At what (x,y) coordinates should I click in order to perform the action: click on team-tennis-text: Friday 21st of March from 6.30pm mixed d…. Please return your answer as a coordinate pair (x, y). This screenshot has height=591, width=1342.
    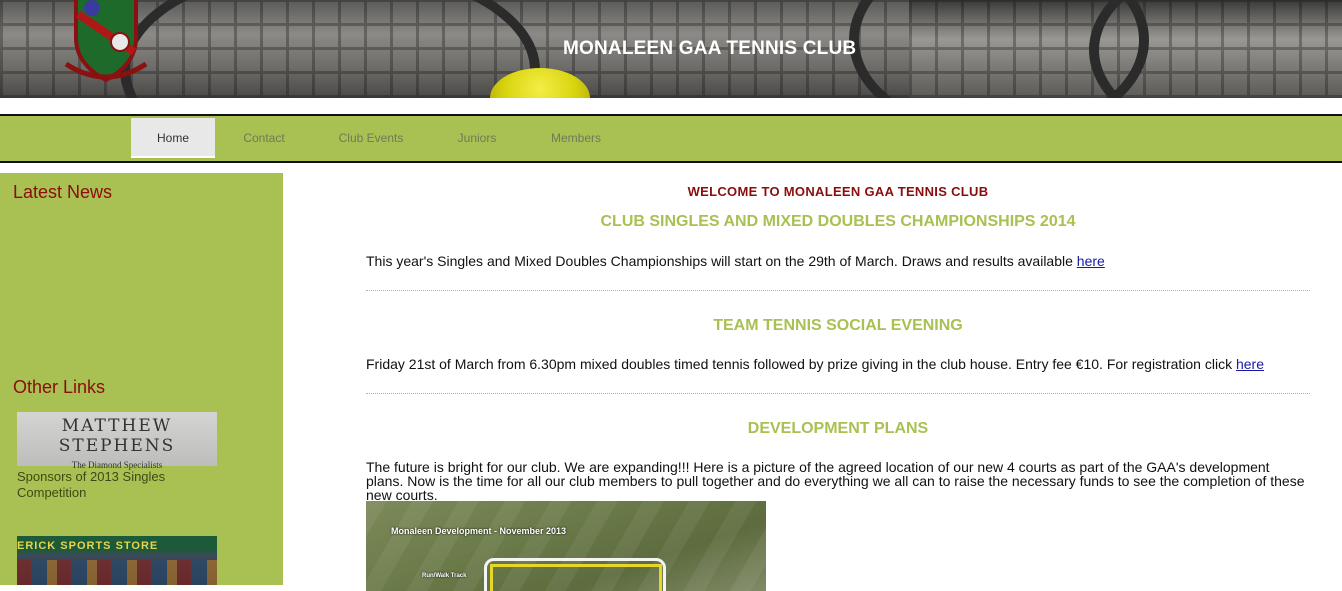
    Looking at the image, I should click on (801, 364).